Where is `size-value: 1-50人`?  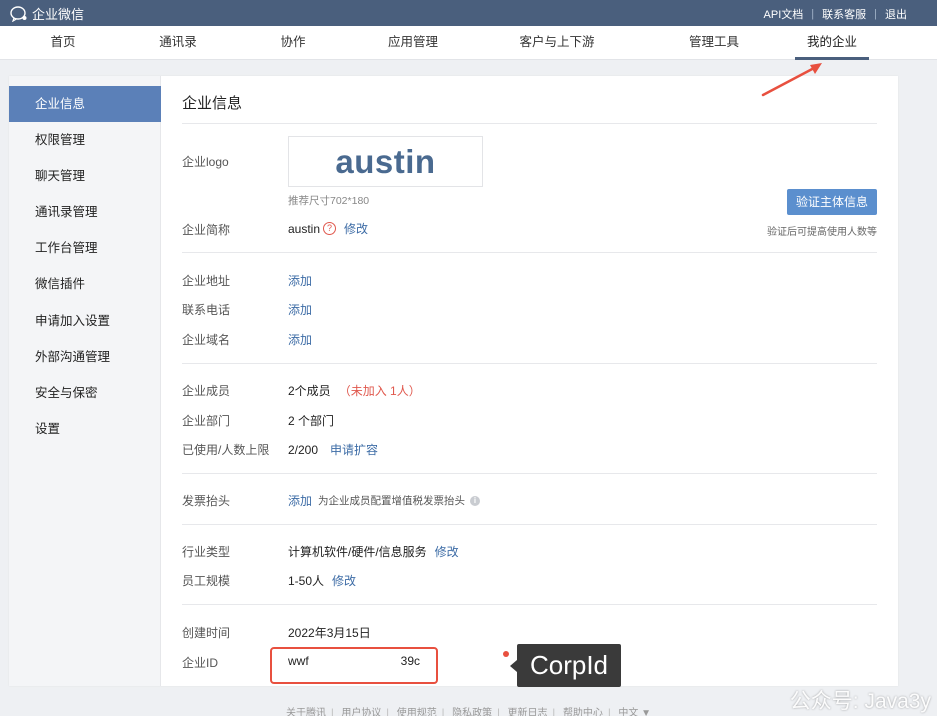
size-value: 1-50人 is located at coordinates (306, 581).